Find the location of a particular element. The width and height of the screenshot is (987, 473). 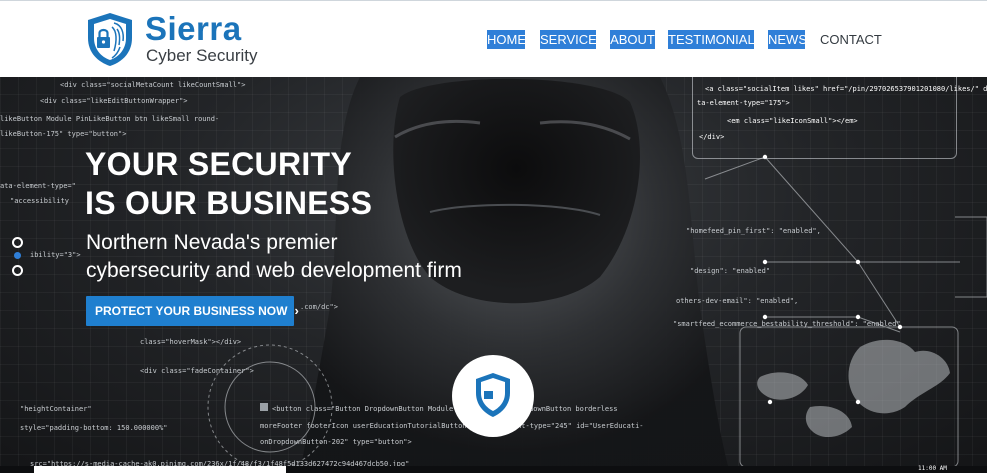

code-line: ta-element-type="175"> is located at coordinates (743, 103).